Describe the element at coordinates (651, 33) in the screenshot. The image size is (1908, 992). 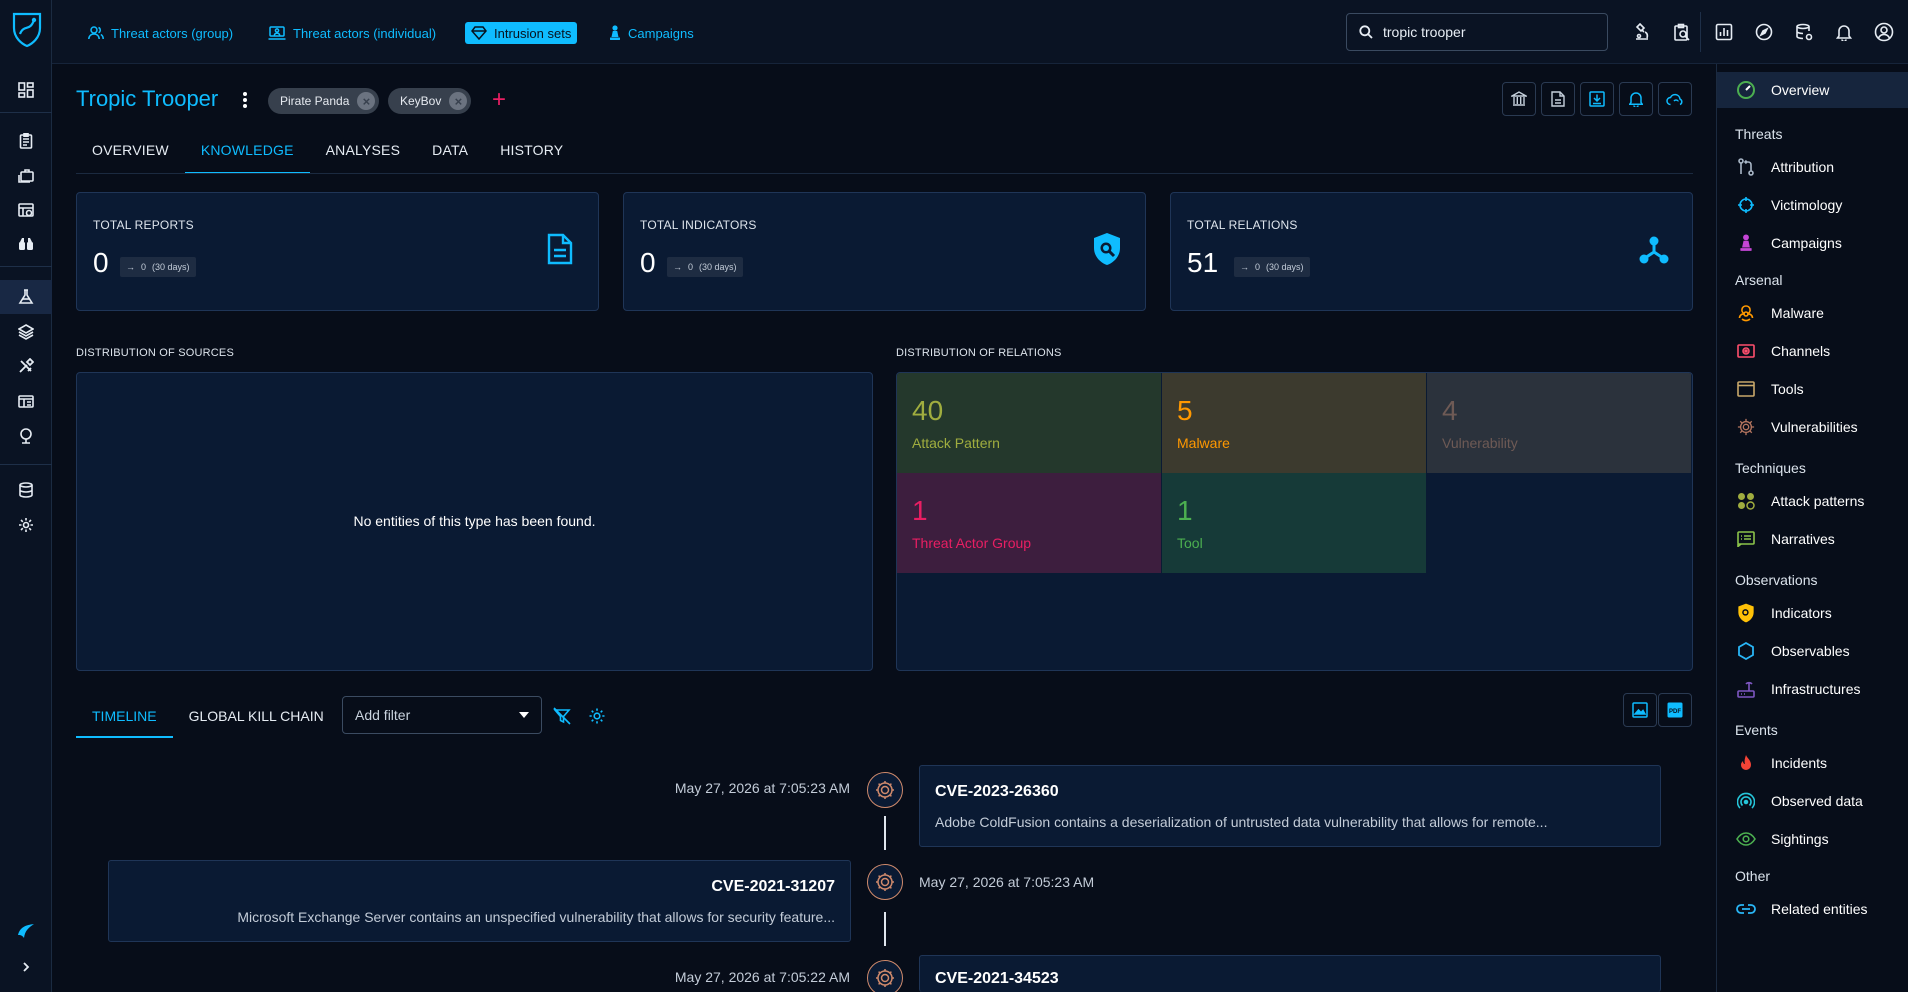
I see `nav-campaigns: Campaigns` at that location.